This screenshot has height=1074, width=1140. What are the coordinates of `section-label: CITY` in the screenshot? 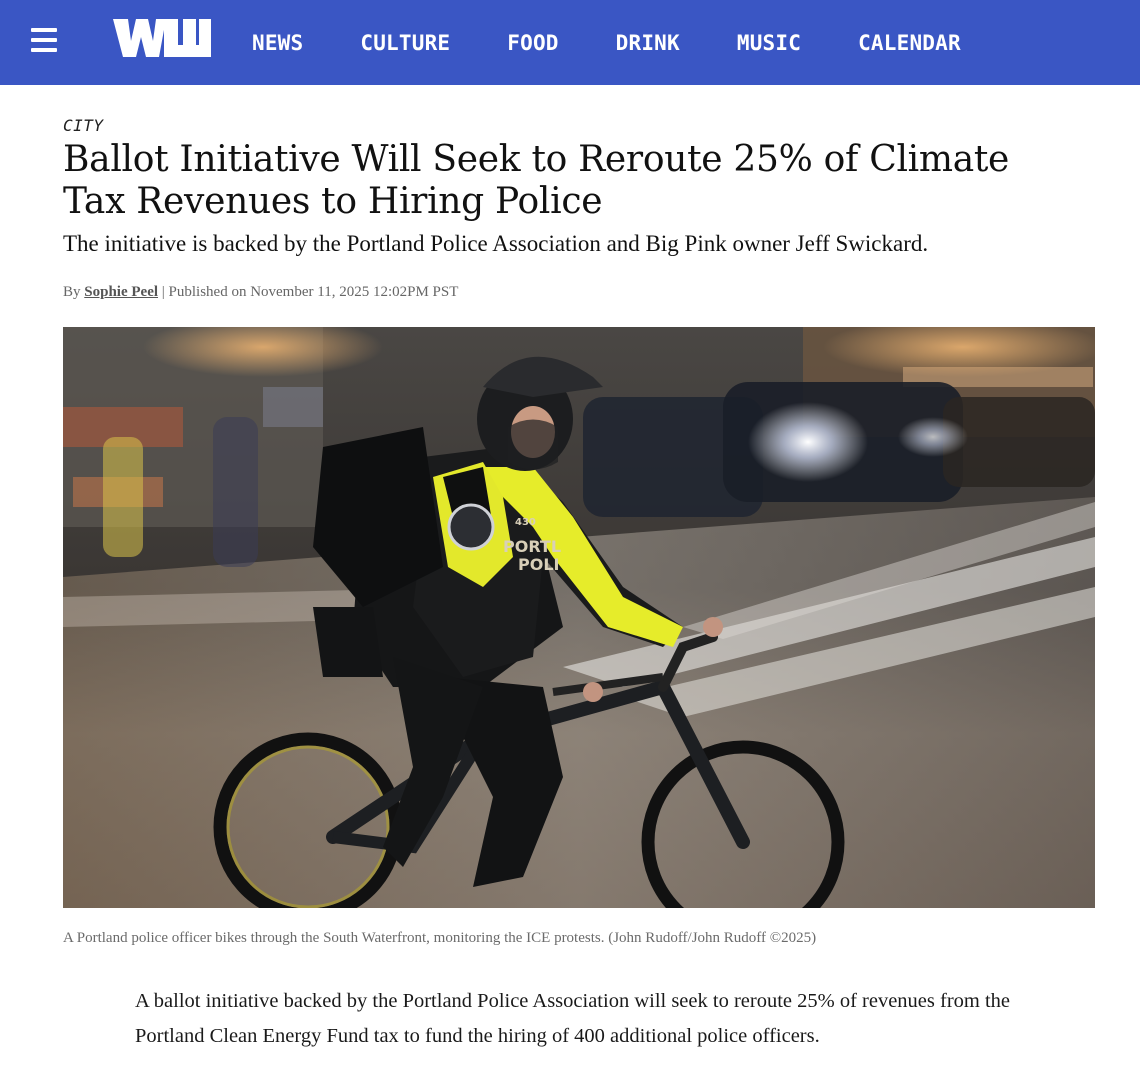 It's located at (83, 125).